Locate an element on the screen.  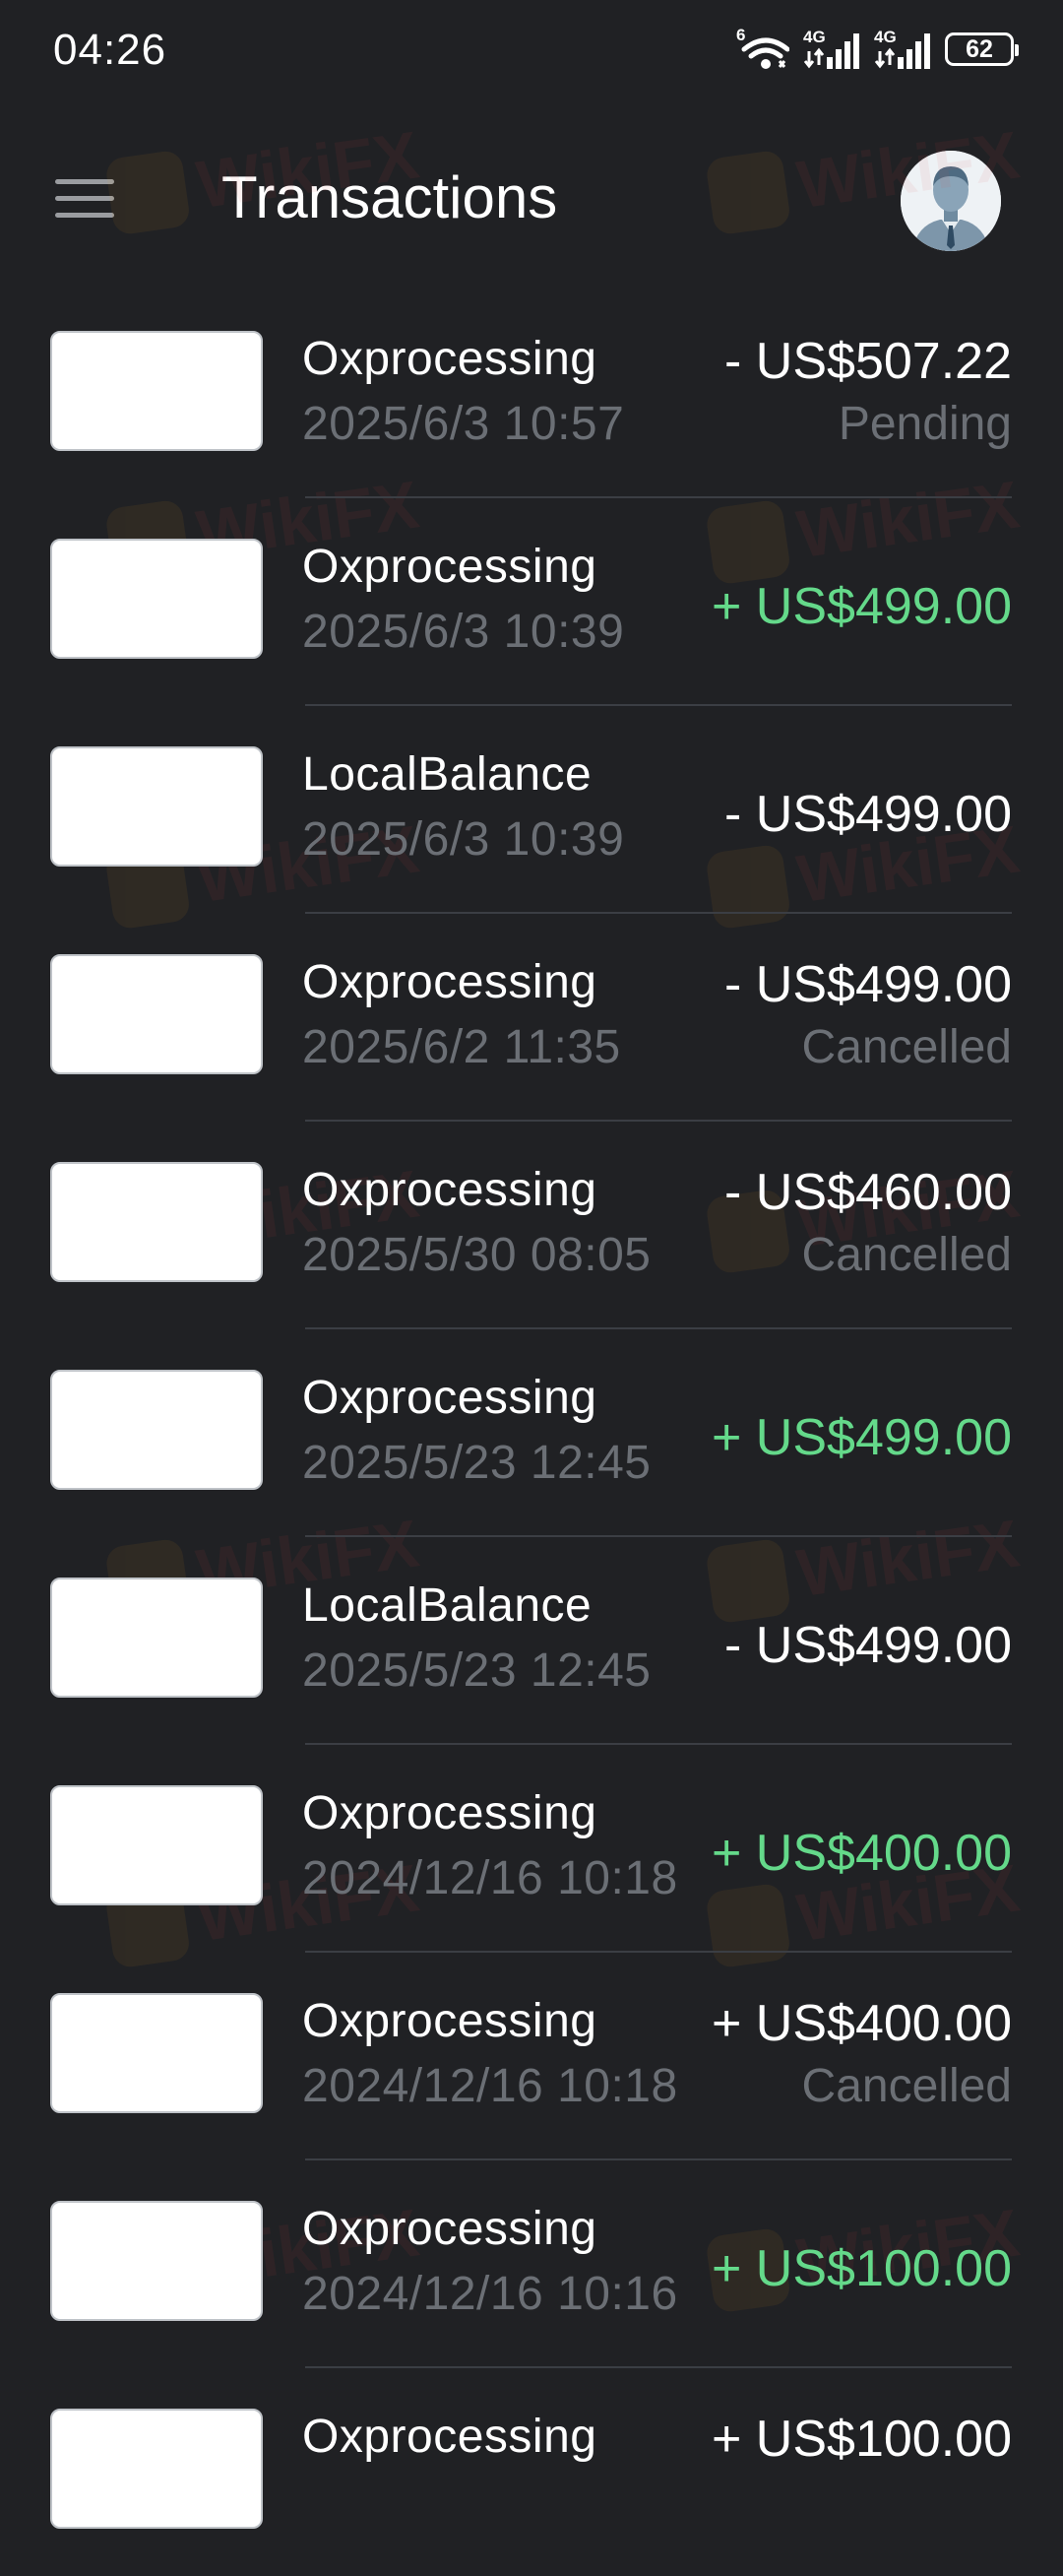
transaction-amount: - US$507.22 is located at coordinates (868, 361).